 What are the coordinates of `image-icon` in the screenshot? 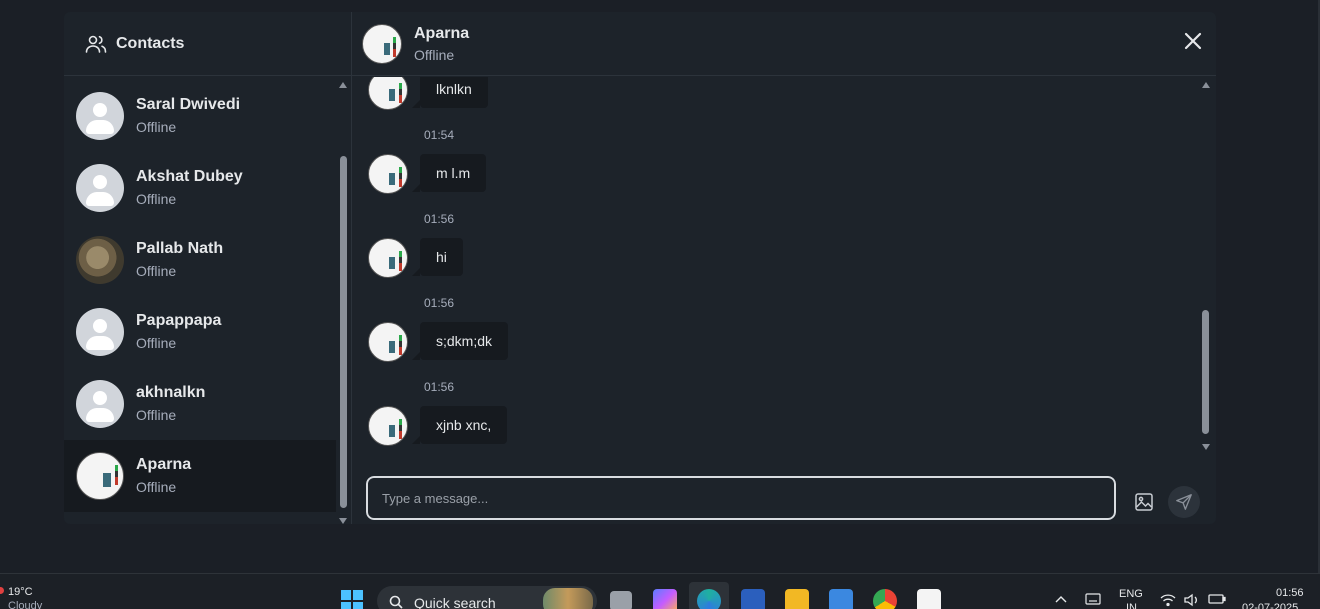 It's located at (1144, 502).